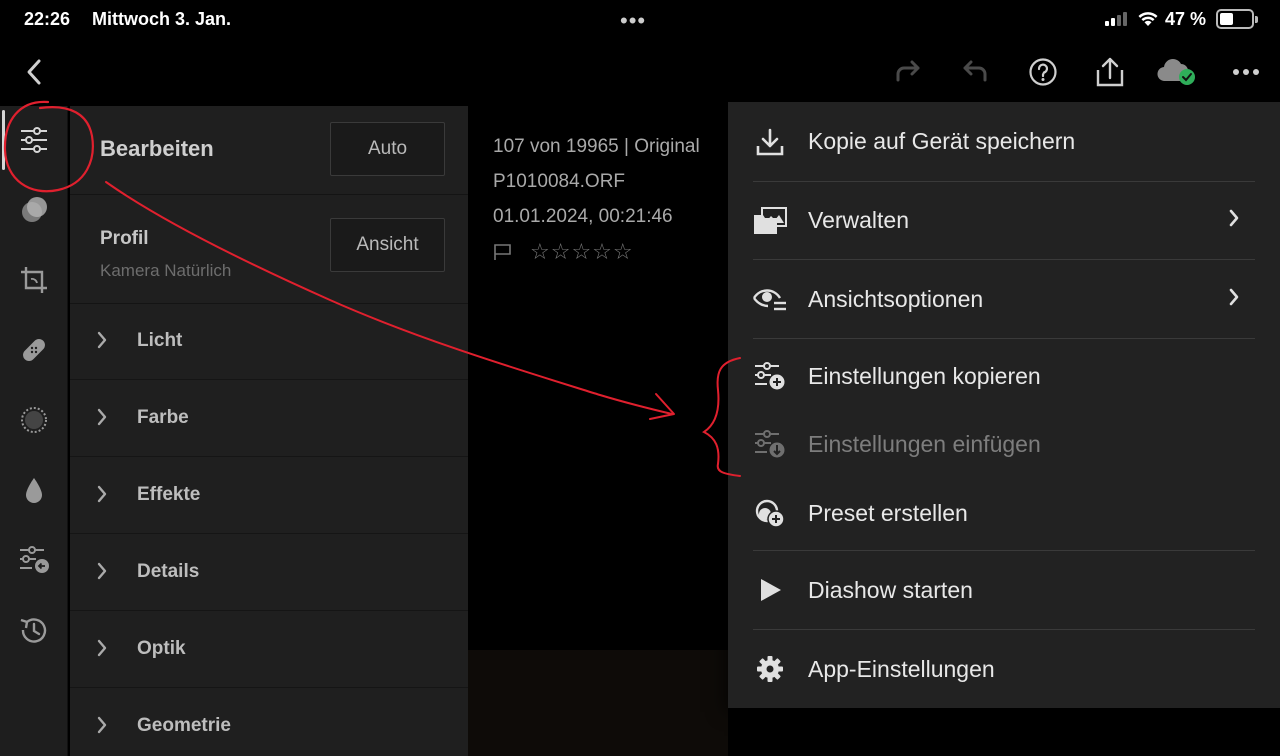 This screenshot has height=756, width=1280. What do you see at coordinates (1148, 21) in the screenshot?
I see `wifi-icon` at bounding box center [1148, 21].